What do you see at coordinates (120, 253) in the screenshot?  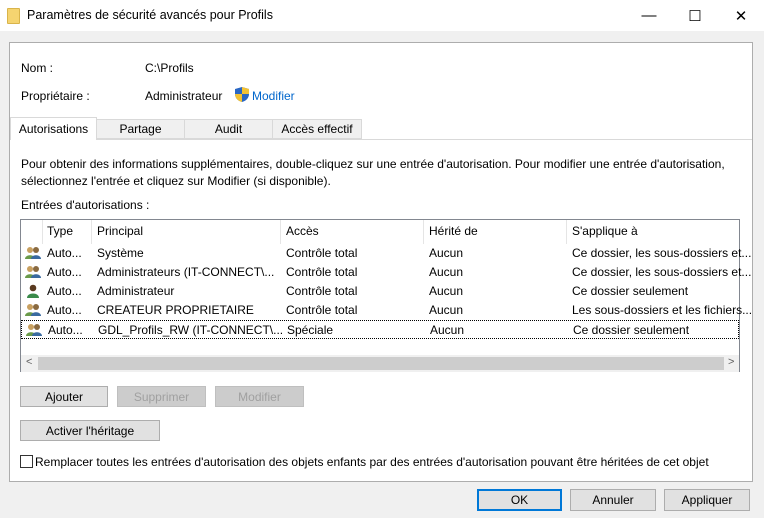 I see `entry-principal: Système` at bounding box center [120, 253].